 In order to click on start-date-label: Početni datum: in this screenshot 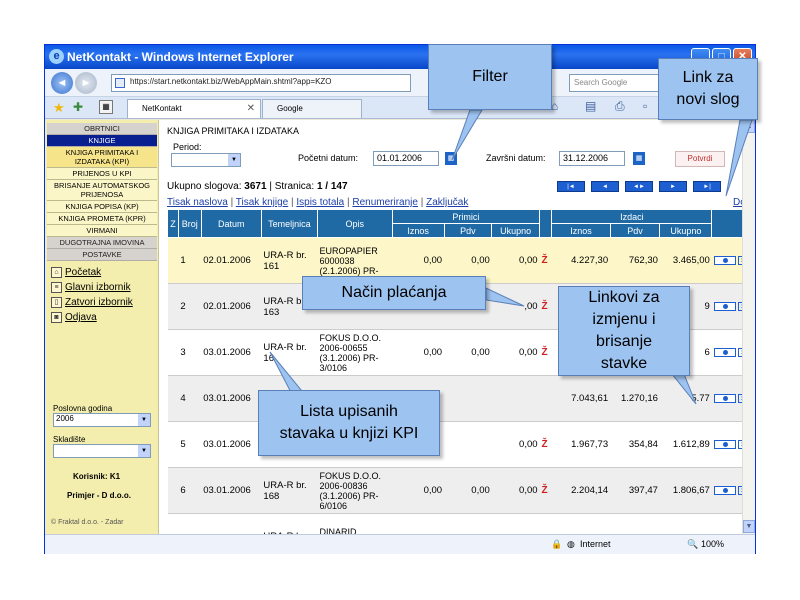, I will do `click(328, 158)`.